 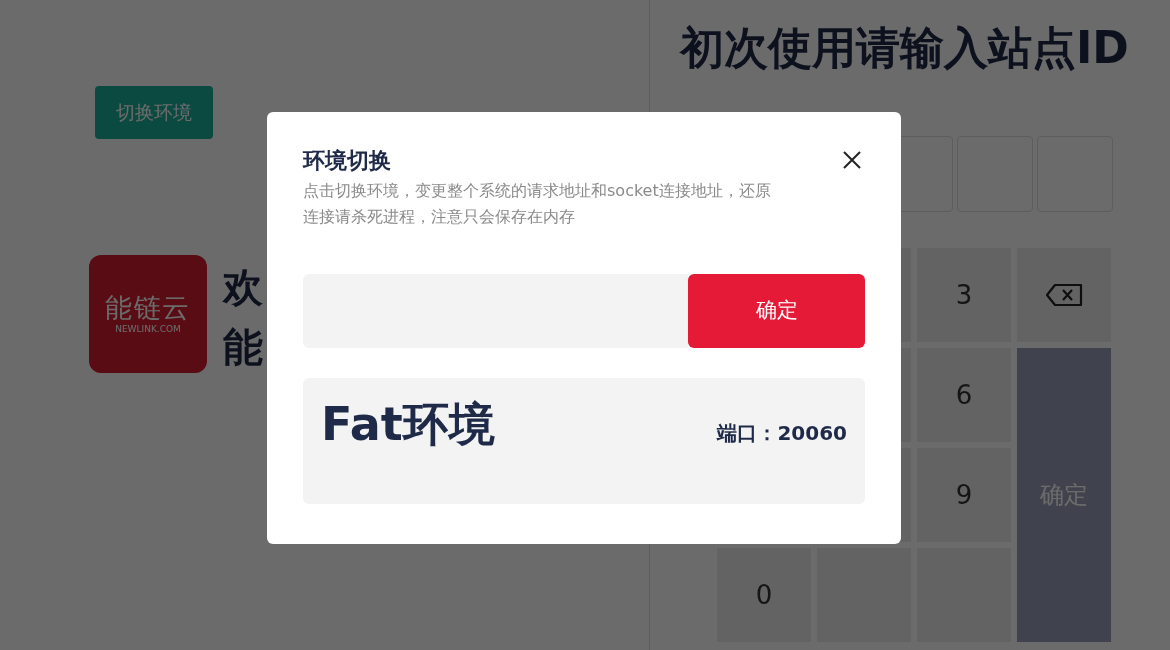 I want to click on backspace-icon, so click(x=1064, y=295).